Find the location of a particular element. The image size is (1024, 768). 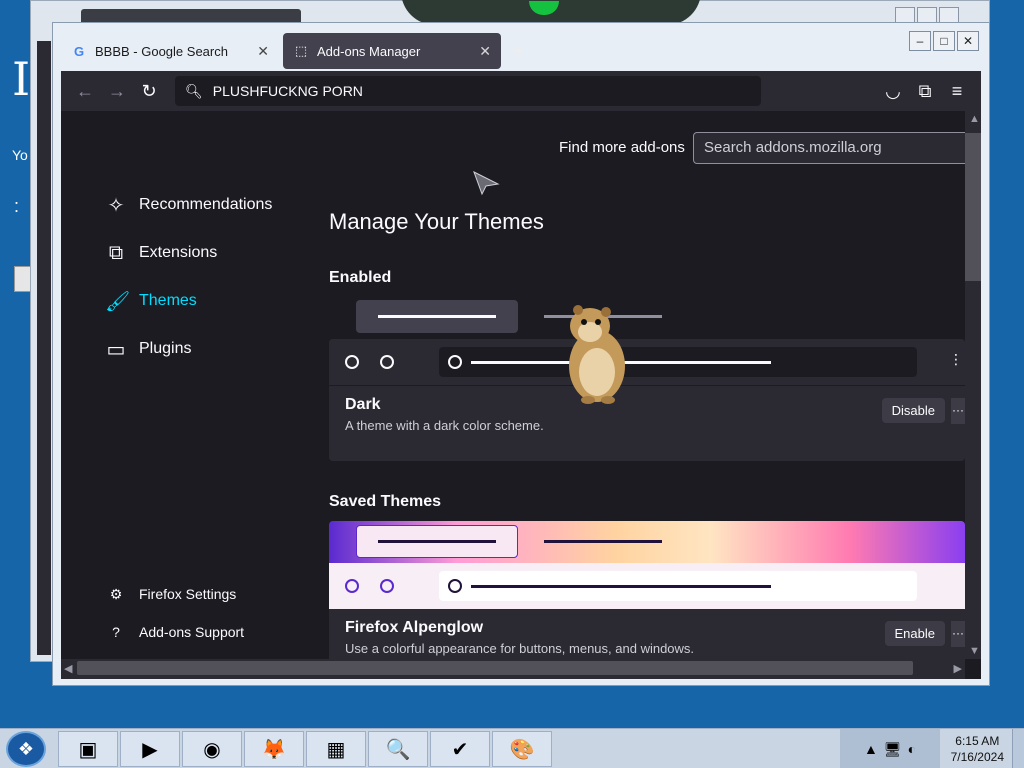

show-desktop-button is located at coordinates (1018, 748).